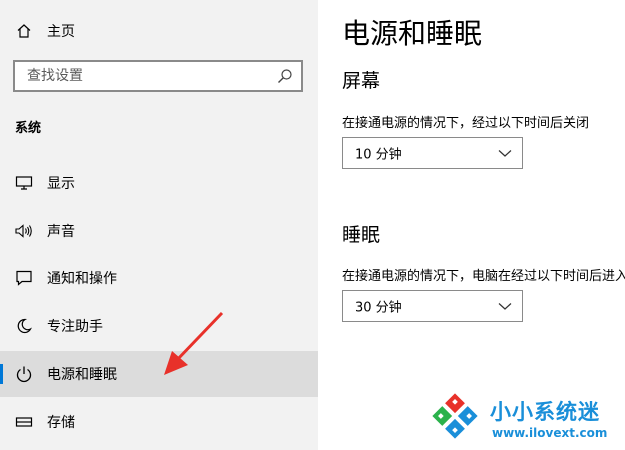 This screenshot has width=625, height=450. I want to click on screen-description: 在接通电源的情况下，经过以下时间后关闭, so click(466, 123).